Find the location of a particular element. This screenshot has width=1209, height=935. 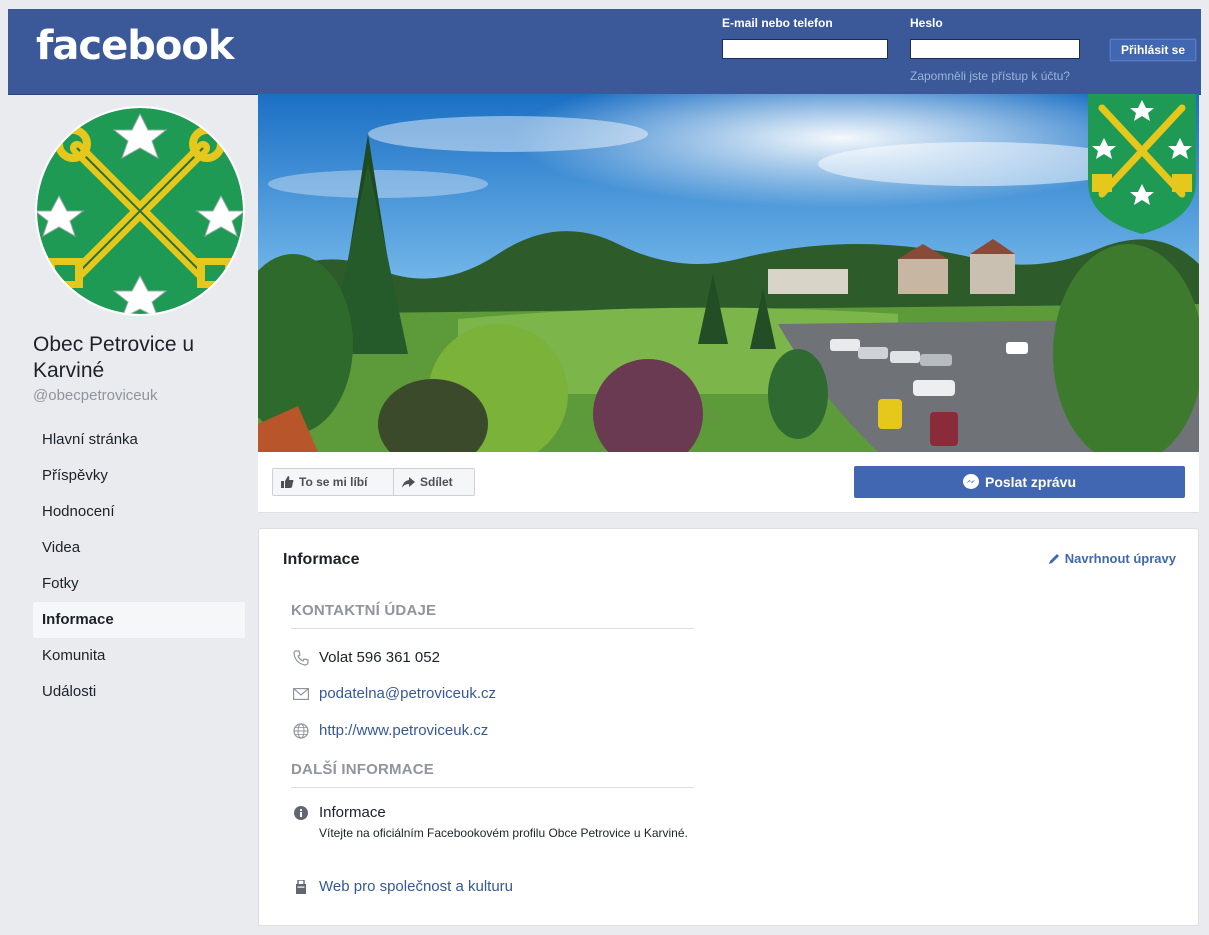

nav-item-events: Události is located at coordinates (139, 692).